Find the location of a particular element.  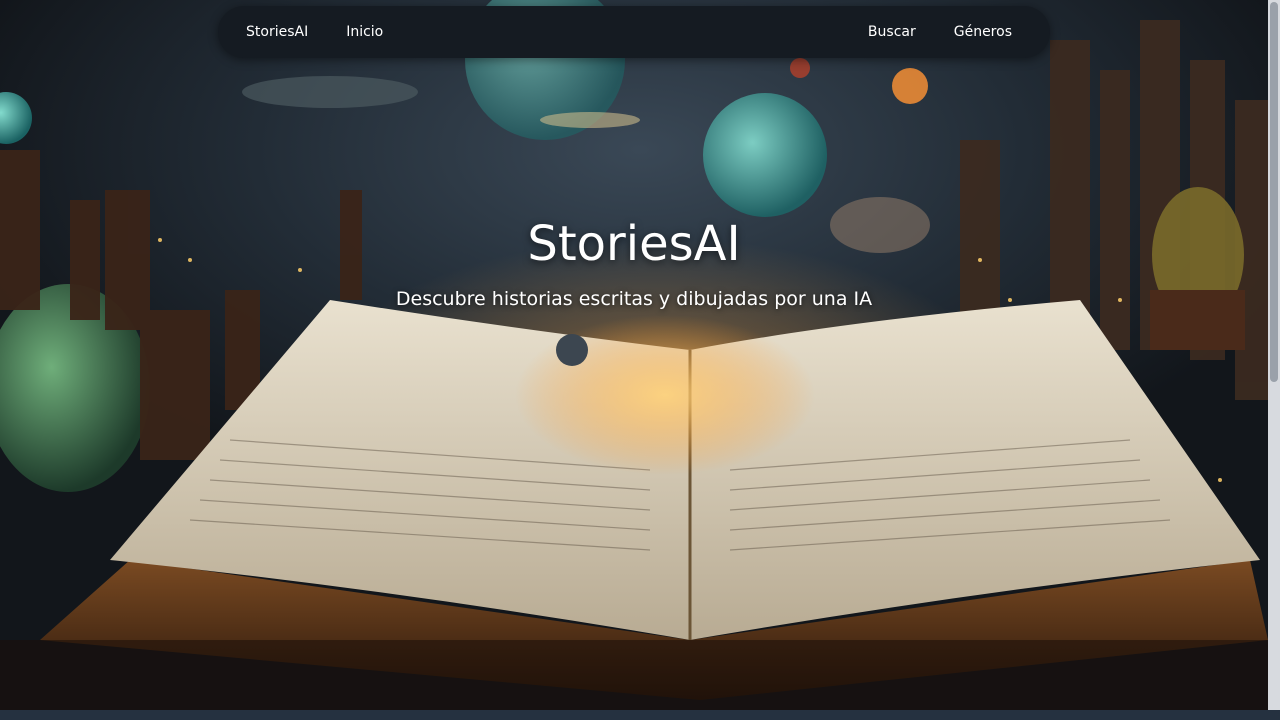

top-navbar: StoriesAI Inicio Buscar Géneros is located at coordinates (634, 32).